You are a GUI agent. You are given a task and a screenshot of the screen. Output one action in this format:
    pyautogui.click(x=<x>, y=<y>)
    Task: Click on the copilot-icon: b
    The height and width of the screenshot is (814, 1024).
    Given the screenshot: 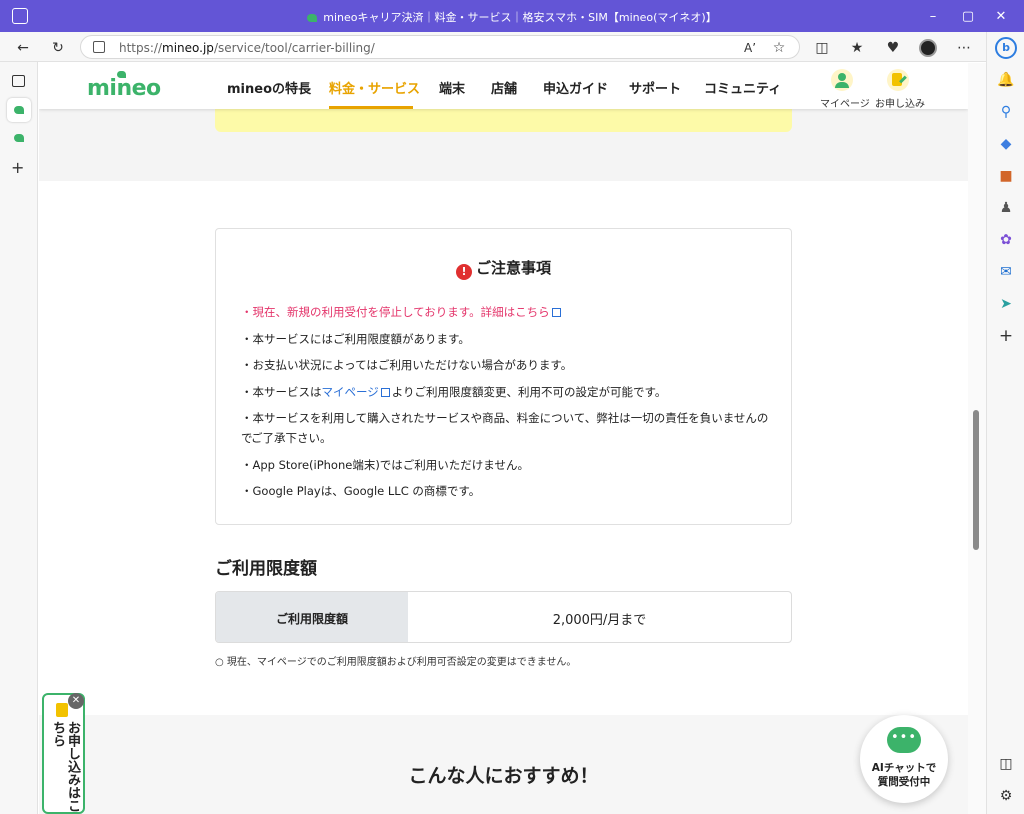 What is the action you would take?
    pyautogui.click(x=1006, y=48)
    